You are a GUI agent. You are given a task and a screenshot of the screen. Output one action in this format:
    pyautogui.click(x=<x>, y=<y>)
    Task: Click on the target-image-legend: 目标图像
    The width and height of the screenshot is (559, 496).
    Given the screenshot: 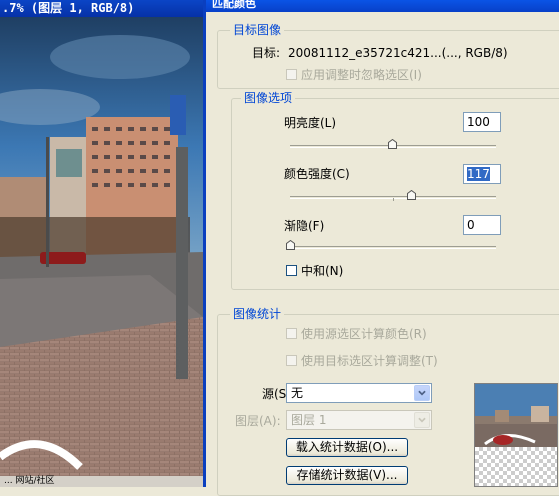 What is the action you would take?
    pyautogui.click(x=257, y=30)
    